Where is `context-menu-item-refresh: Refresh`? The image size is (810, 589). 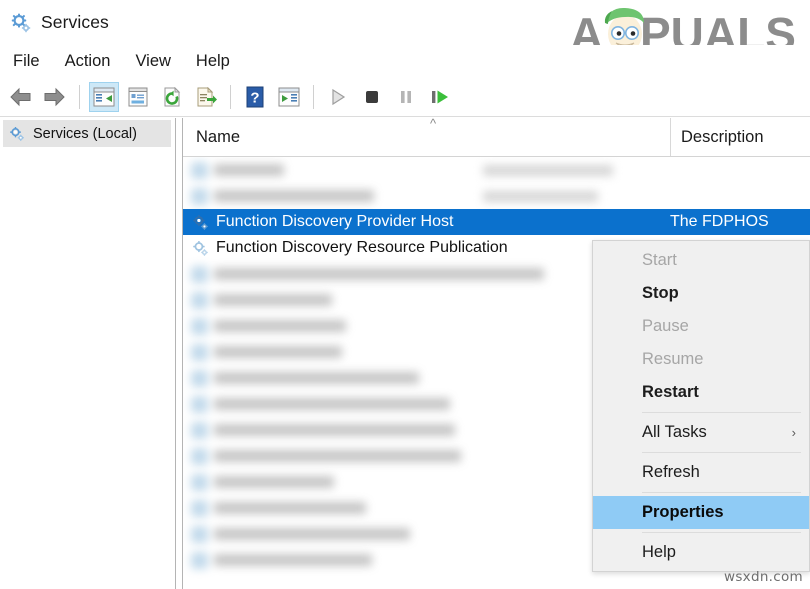 context-menu-item-refresh: Refresh is located at coordinates (701, 472).